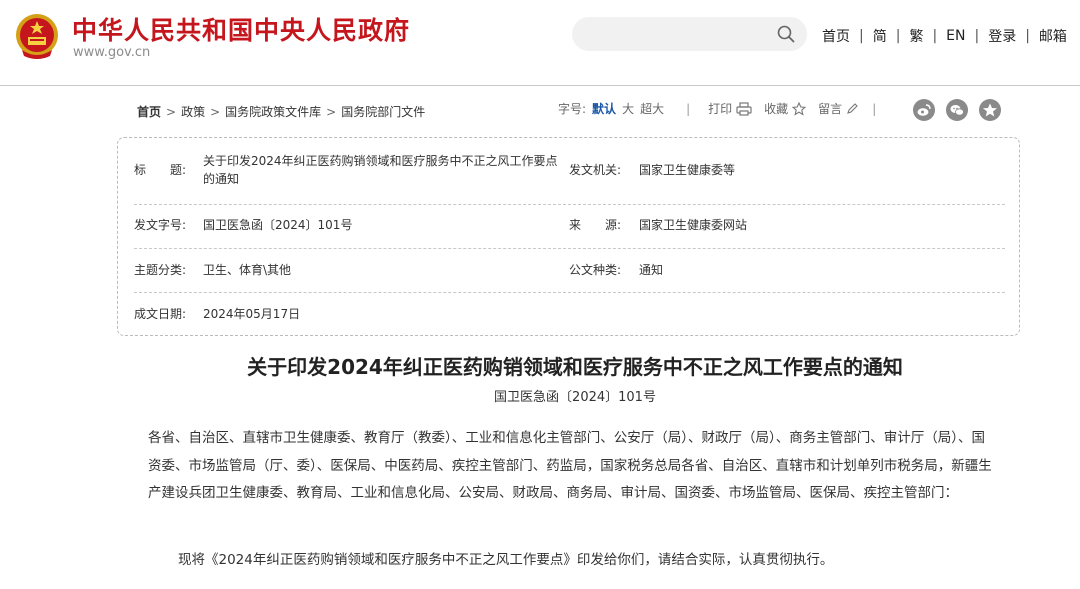  Describe the element at coordinates (37, 36) in the screenshot. I see `national-emblem-icon` at that location.